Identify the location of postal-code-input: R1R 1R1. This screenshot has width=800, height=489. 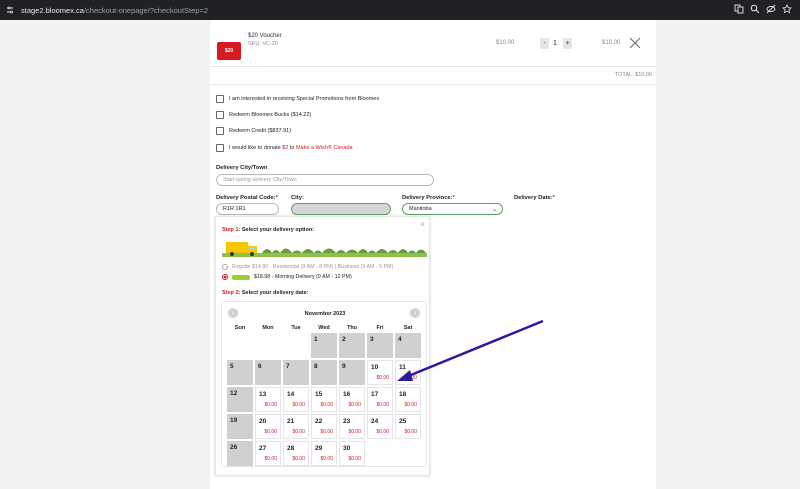
(247, 209).